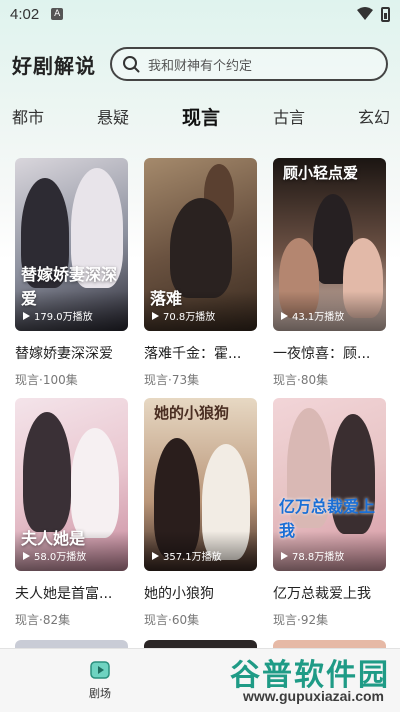  What do you see at coordinates (322, 594) in the screenshot?
I see `drama-title: 亿万总裁爱上我` at bounding box center [322, 594].